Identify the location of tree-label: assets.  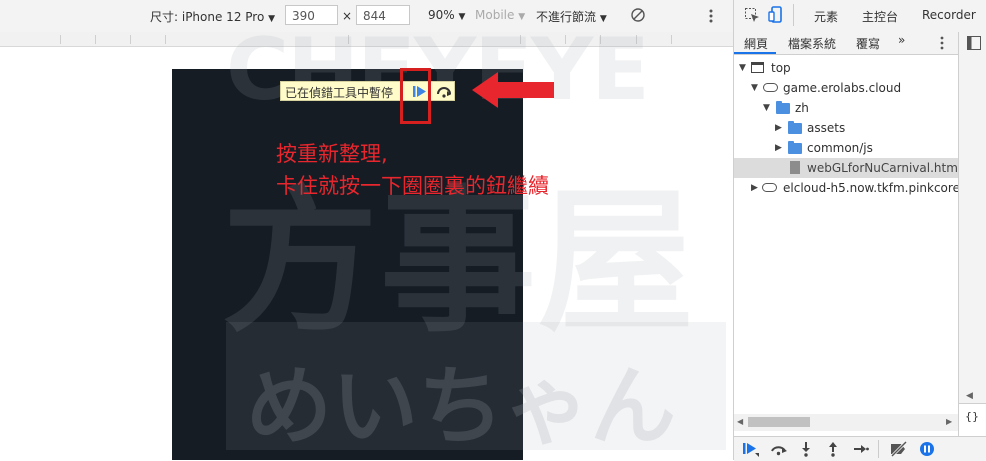
(826, 128).